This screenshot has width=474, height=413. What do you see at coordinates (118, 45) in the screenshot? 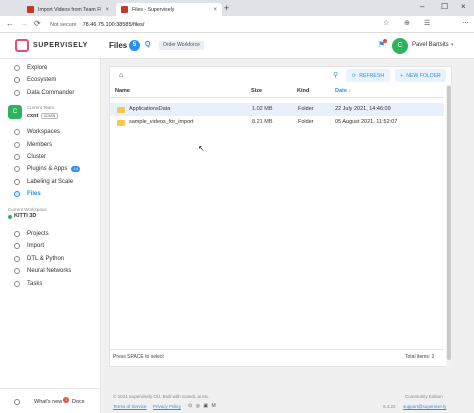
I see `page-title: Files` at bounding box center [118, 45].